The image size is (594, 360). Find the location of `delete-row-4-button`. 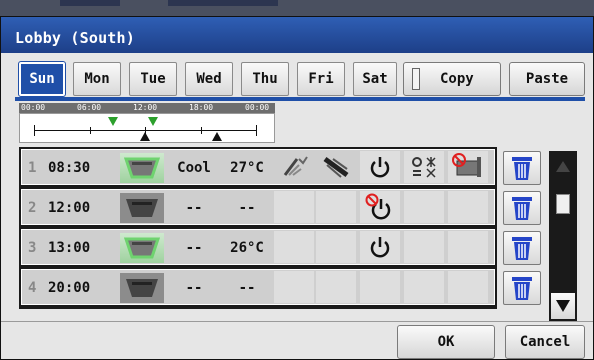

delete-row-4-button is located at coordinates (522, 288).